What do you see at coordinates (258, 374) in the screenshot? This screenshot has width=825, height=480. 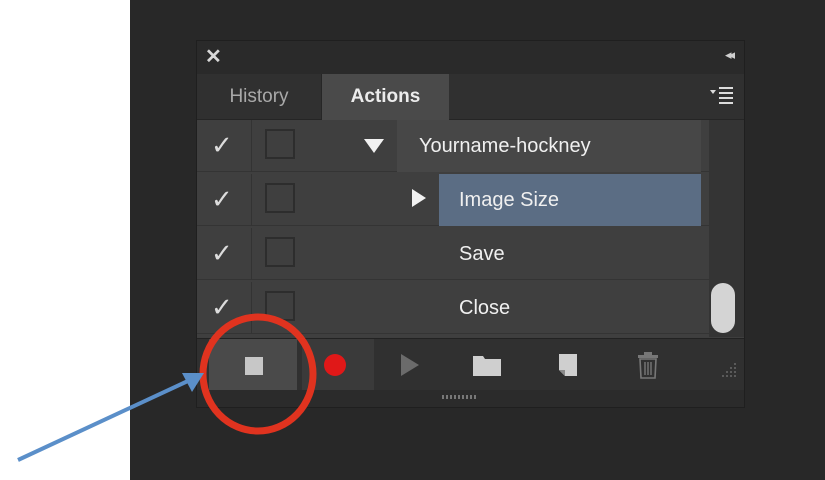 I see `highlight-circle` at bounding box center [258, 374].